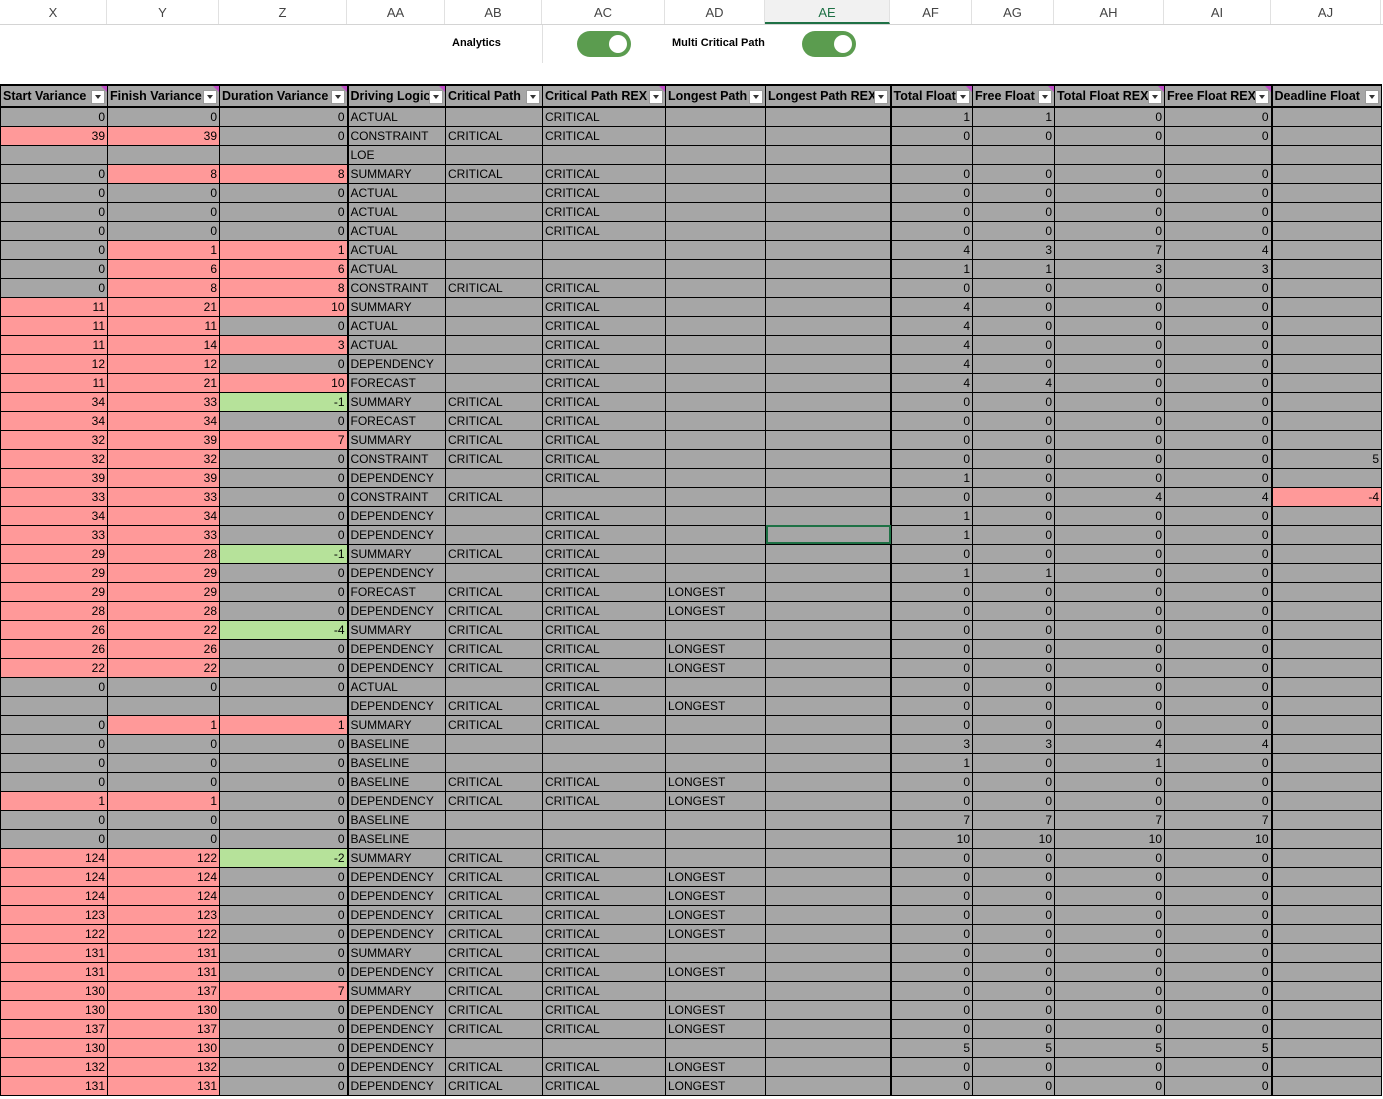 This screenshot has width=1383, height=1099. What do you see at coordinates (163, 344) in the screenshot?
I see `cell-y: 14` at bounding box center [163, 344].